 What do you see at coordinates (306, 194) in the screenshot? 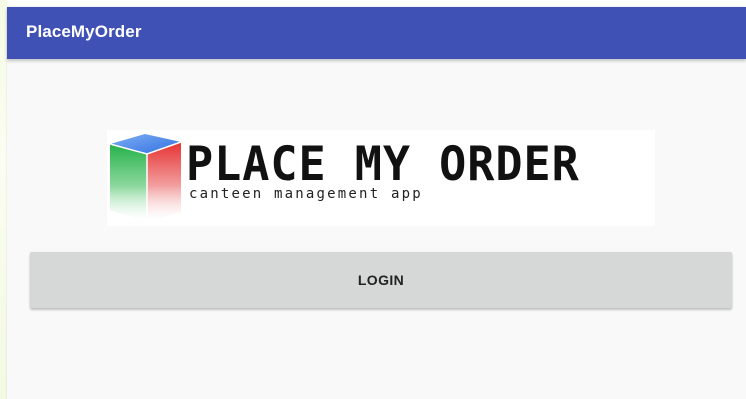
I see `logo-subtitle: canteen management app` at bounding box center [306, 194].